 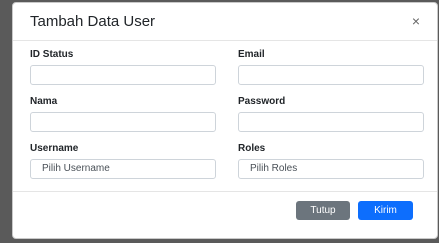 What do you see at coordinates (44, 101) in the screenshot?
I see `nama-label: Nama` at bounding box center [44, 101].